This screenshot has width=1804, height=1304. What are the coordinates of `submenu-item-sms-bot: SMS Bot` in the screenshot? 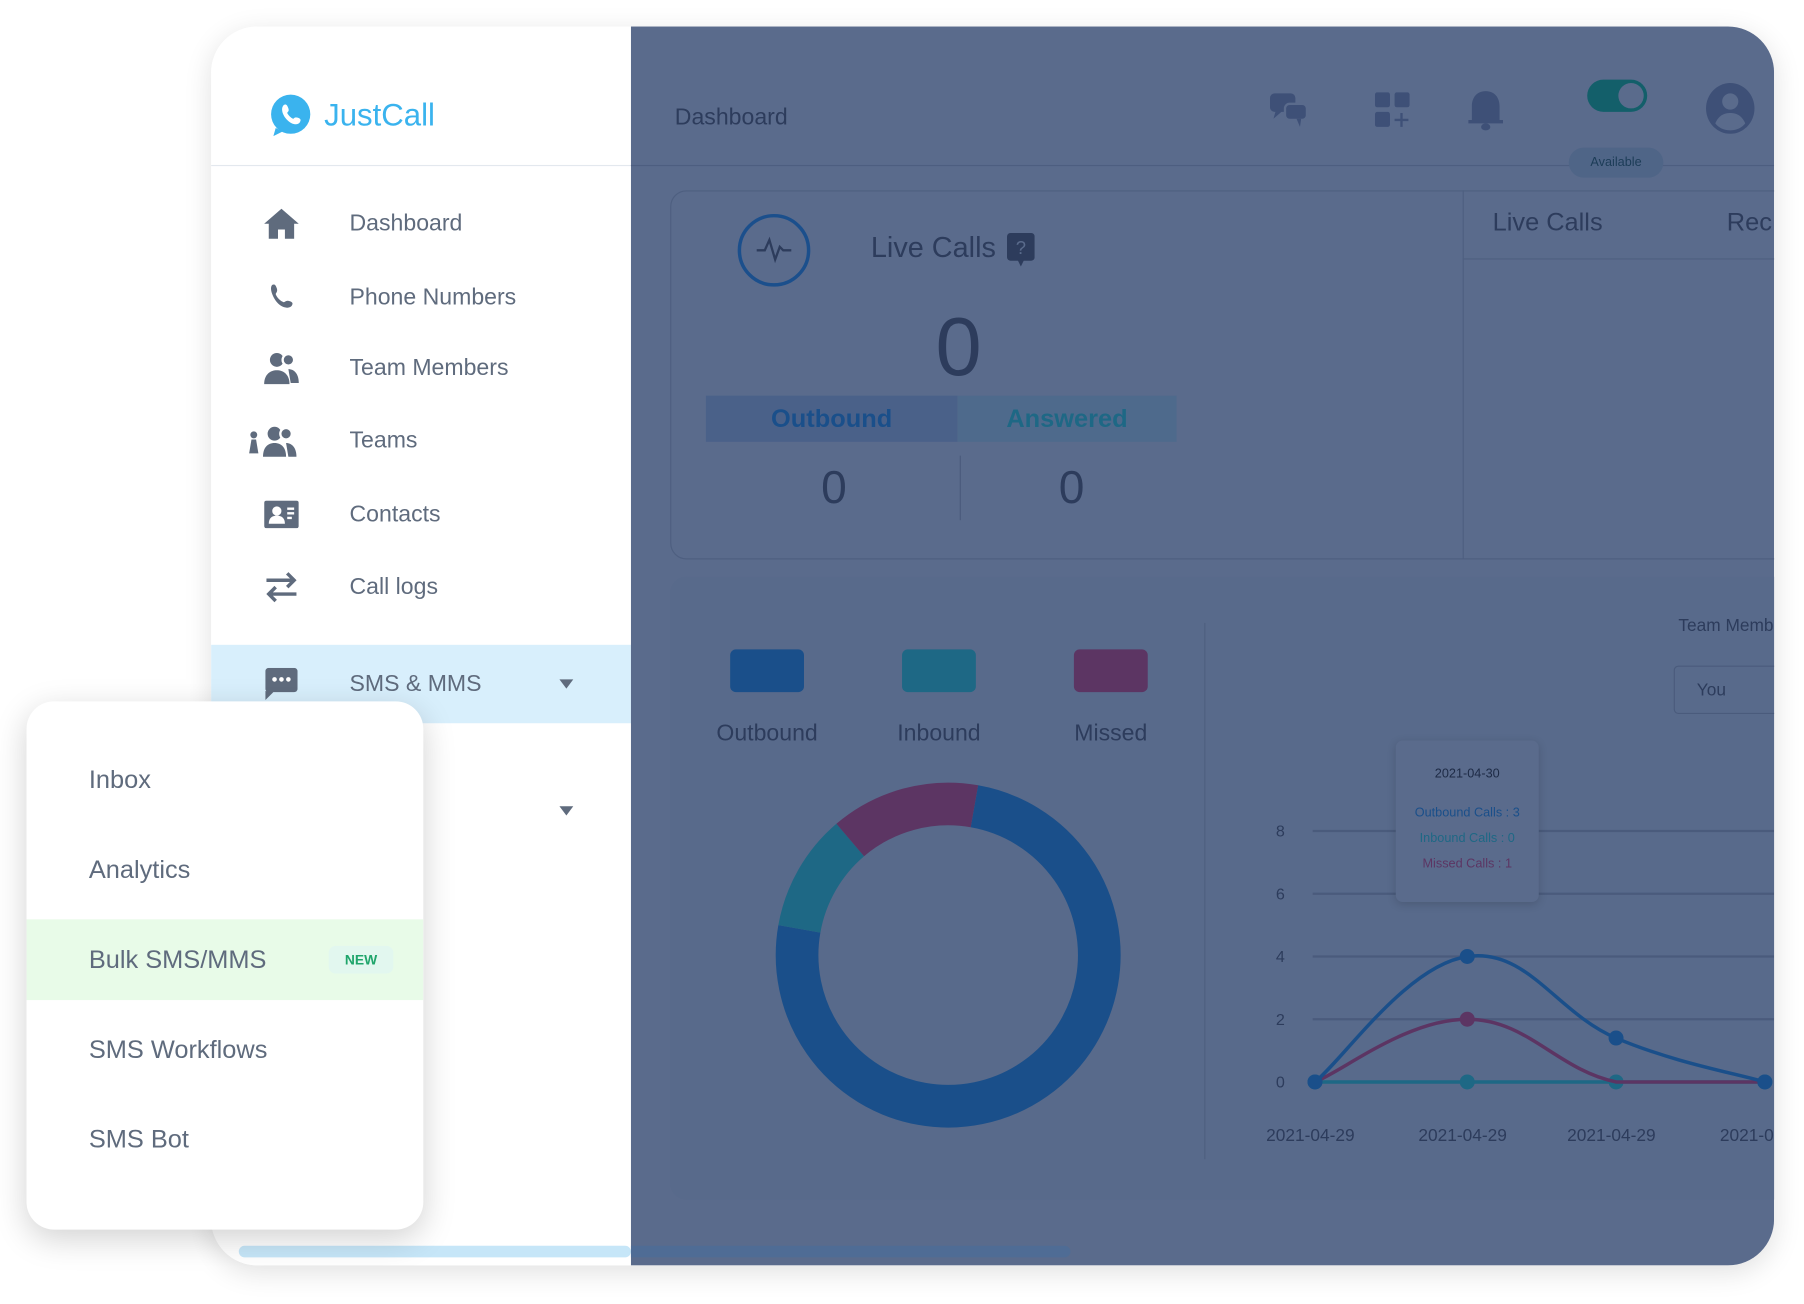 It's located at (225, 1139).